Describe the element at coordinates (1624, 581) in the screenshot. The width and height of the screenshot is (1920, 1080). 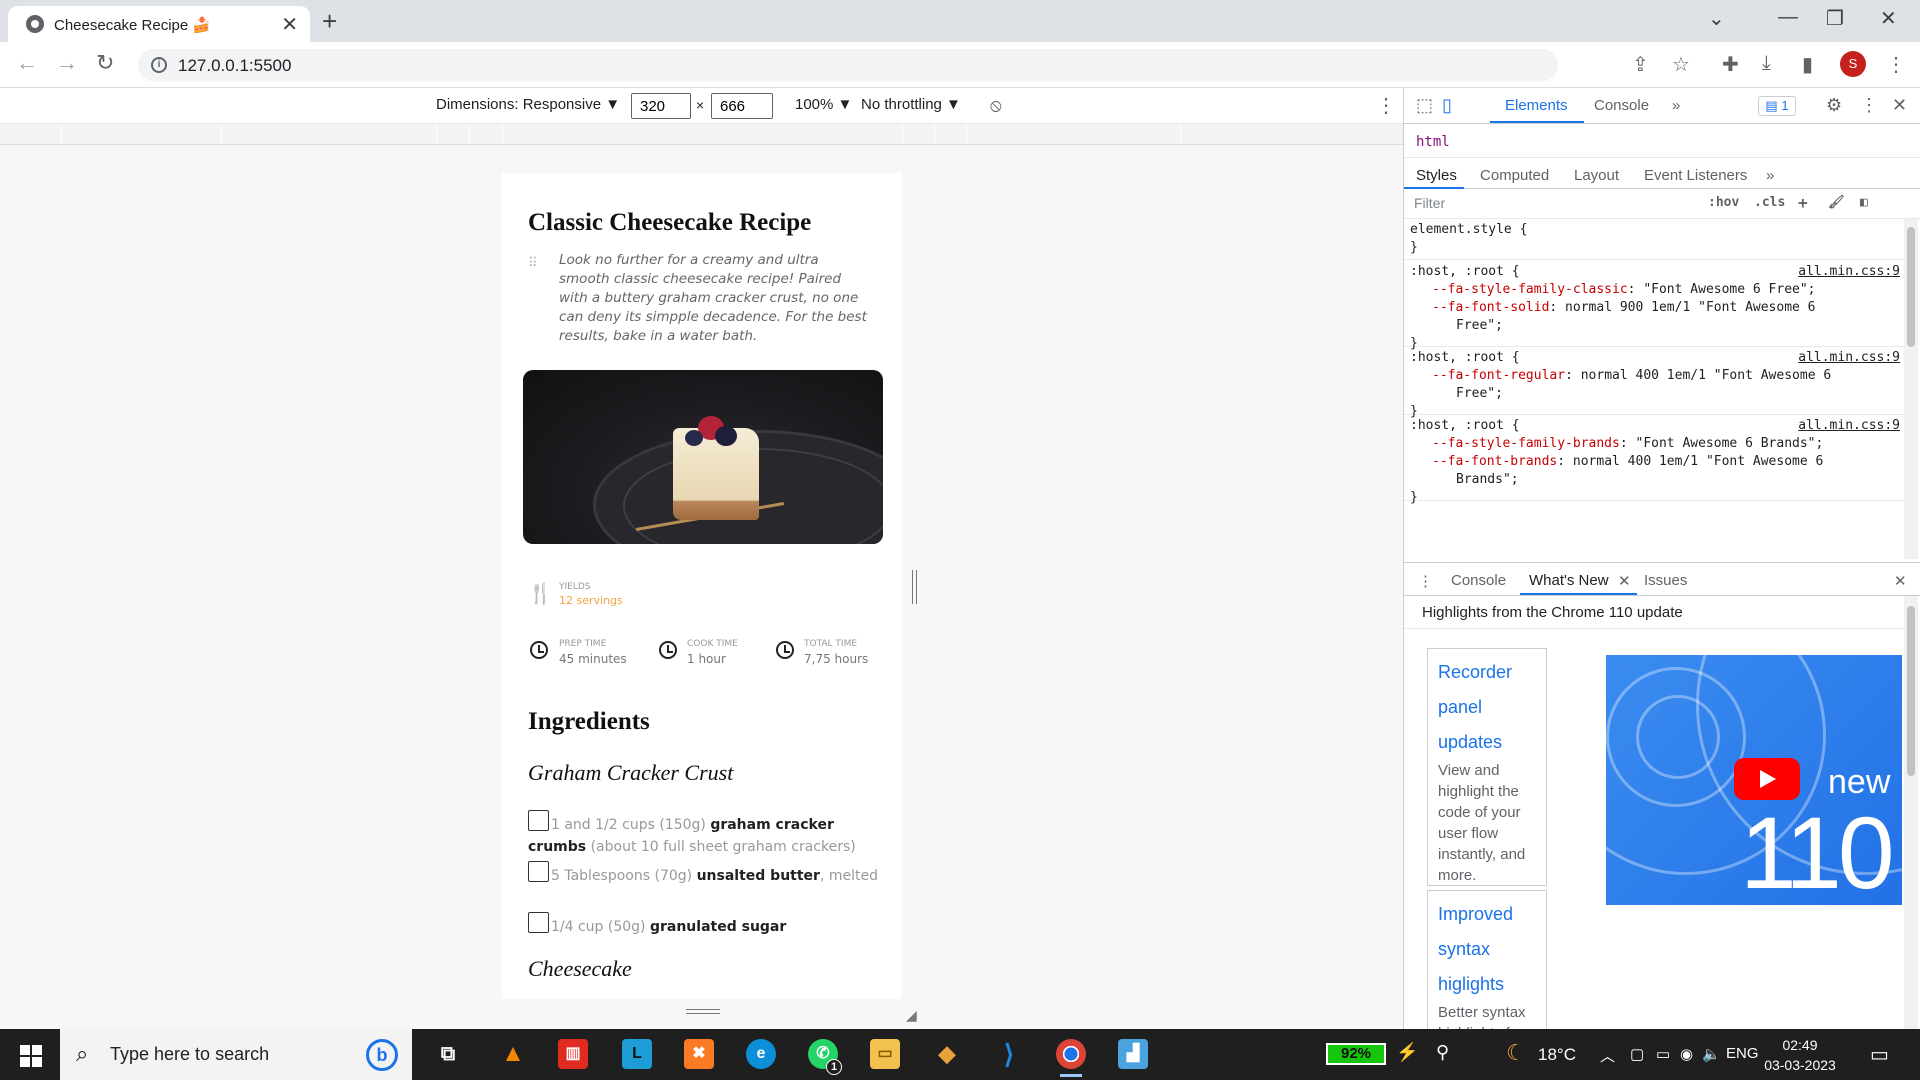
I see `whats-new-close-icon: ✕` at that location.